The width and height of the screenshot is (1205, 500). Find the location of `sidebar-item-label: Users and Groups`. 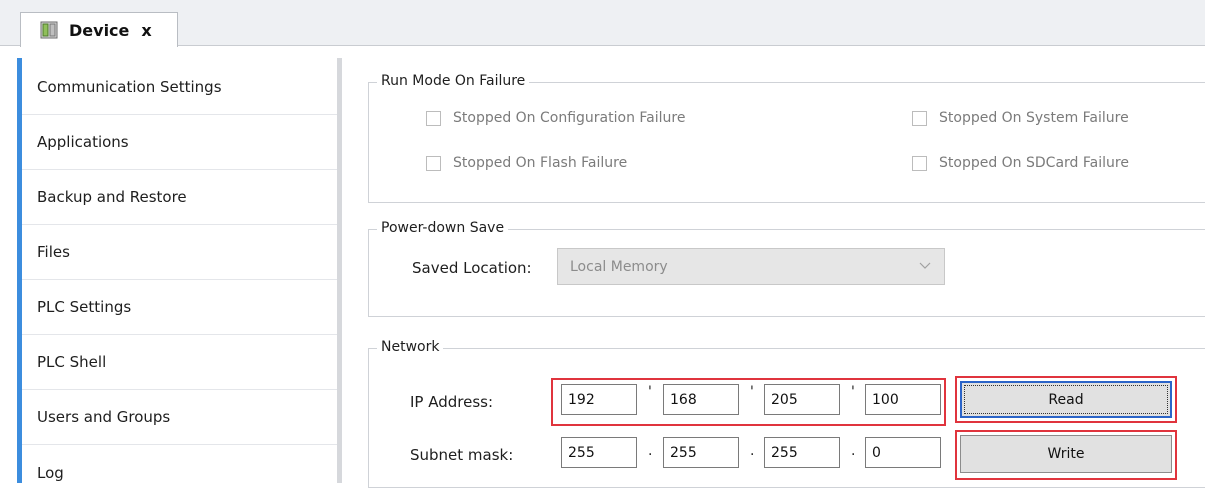

sidebar-item-label: Users and Groups is located at coordinates (104, 417).